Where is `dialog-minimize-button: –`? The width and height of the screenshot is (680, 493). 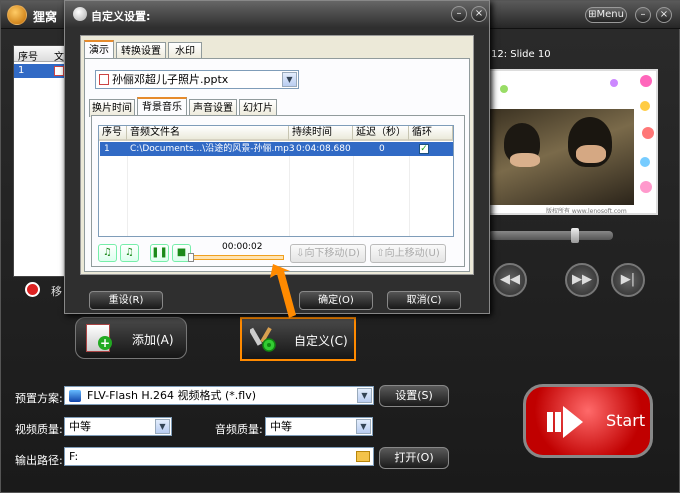 dialog-minimize-button: – is located at coordinates (459, 14).